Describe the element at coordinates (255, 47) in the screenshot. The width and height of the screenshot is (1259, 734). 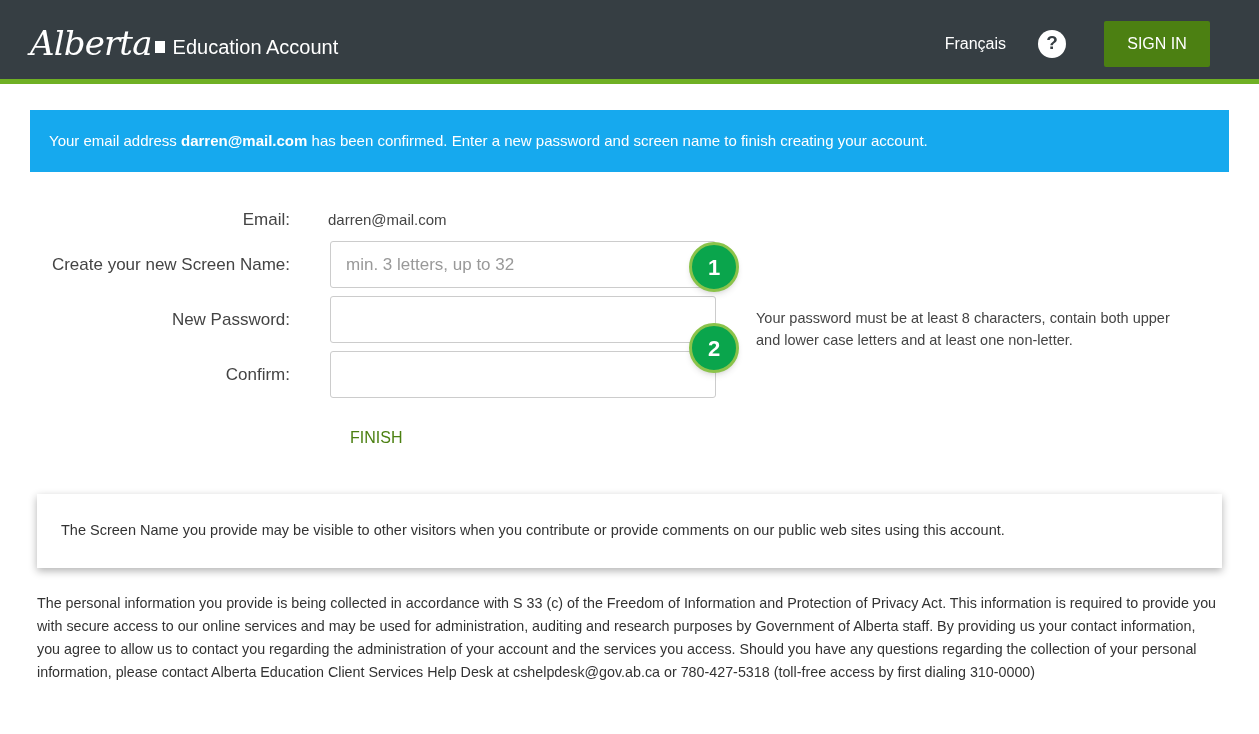
I see `site-title: Education Account` at that location.